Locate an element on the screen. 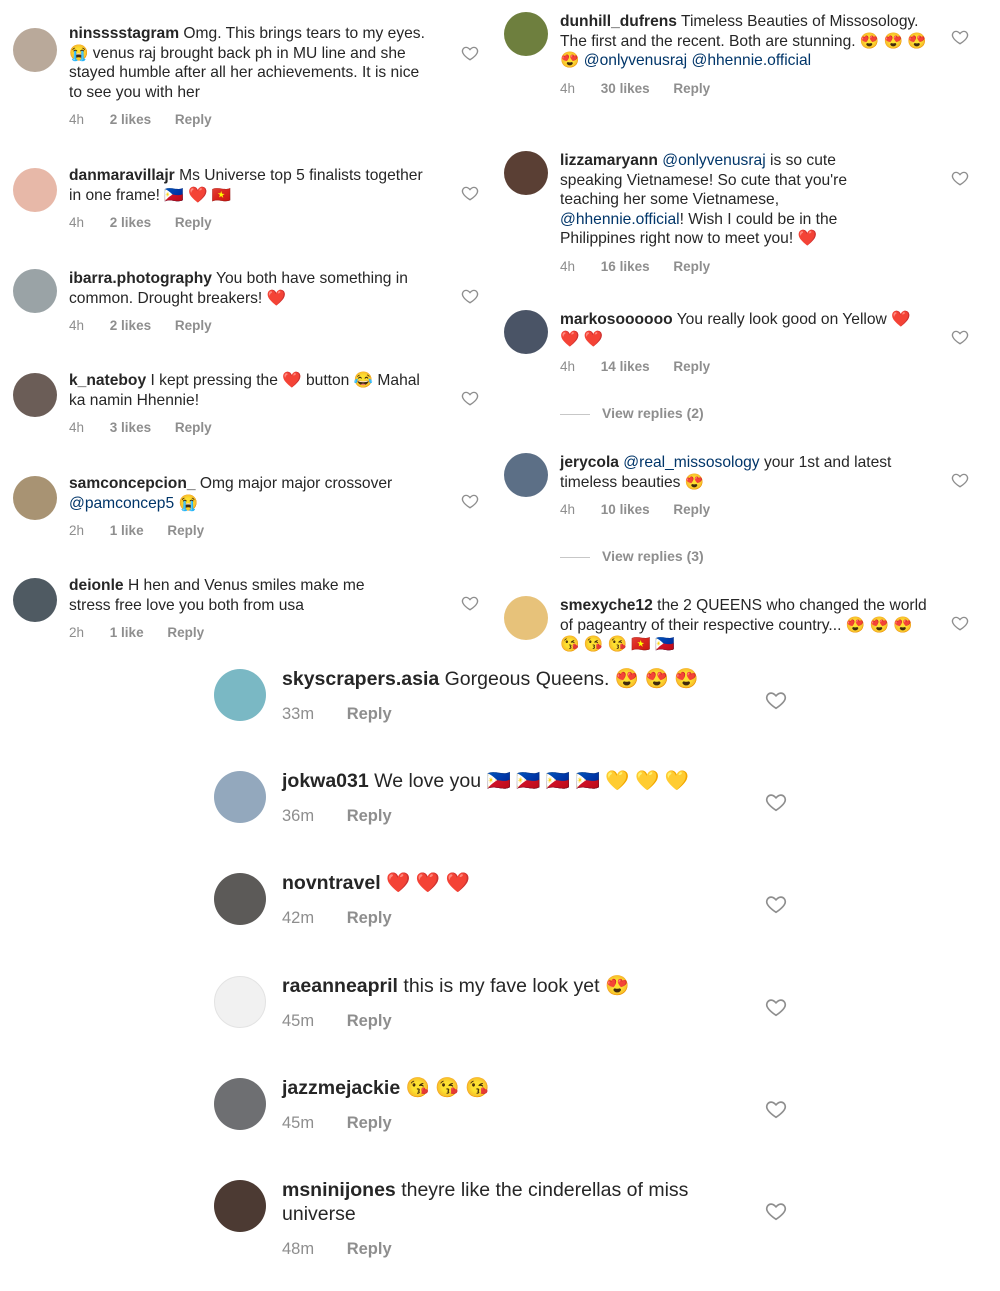 The width and height of the screenshot is (1000, 1291). comment-likes: 14 likes is located at coordinates (625, 366).